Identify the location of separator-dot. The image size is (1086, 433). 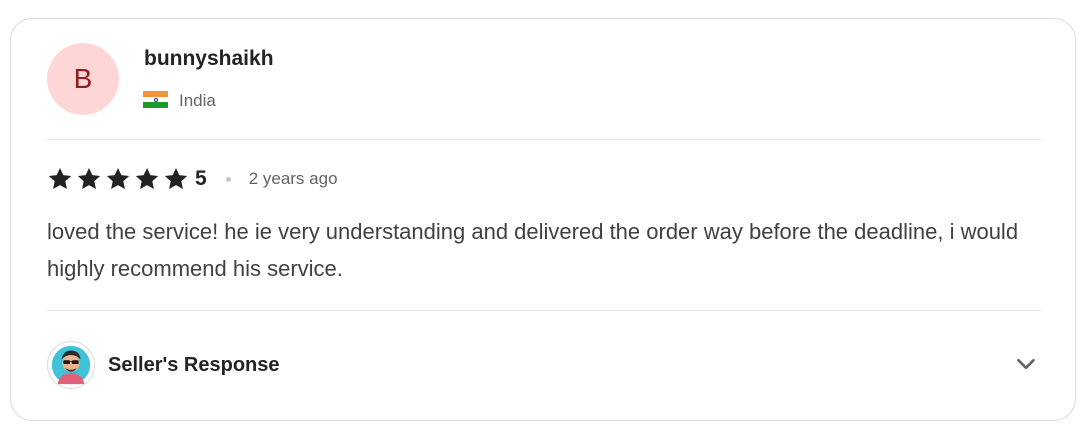
(228, 179).